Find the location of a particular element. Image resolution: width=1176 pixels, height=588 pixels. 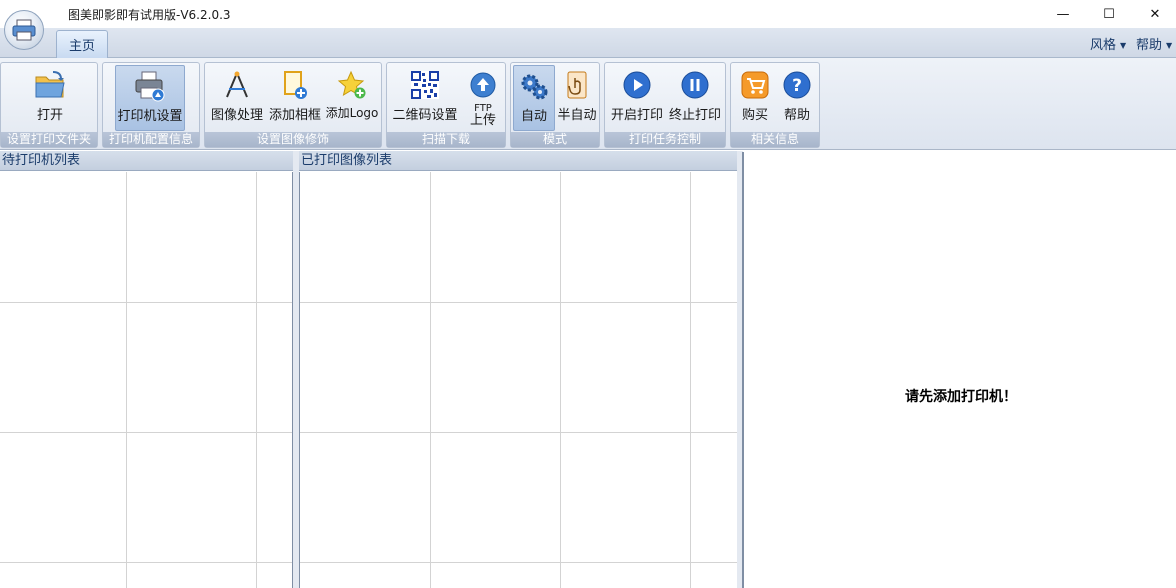

maximize-button: ☐ is located at coordinates (1109, 14).